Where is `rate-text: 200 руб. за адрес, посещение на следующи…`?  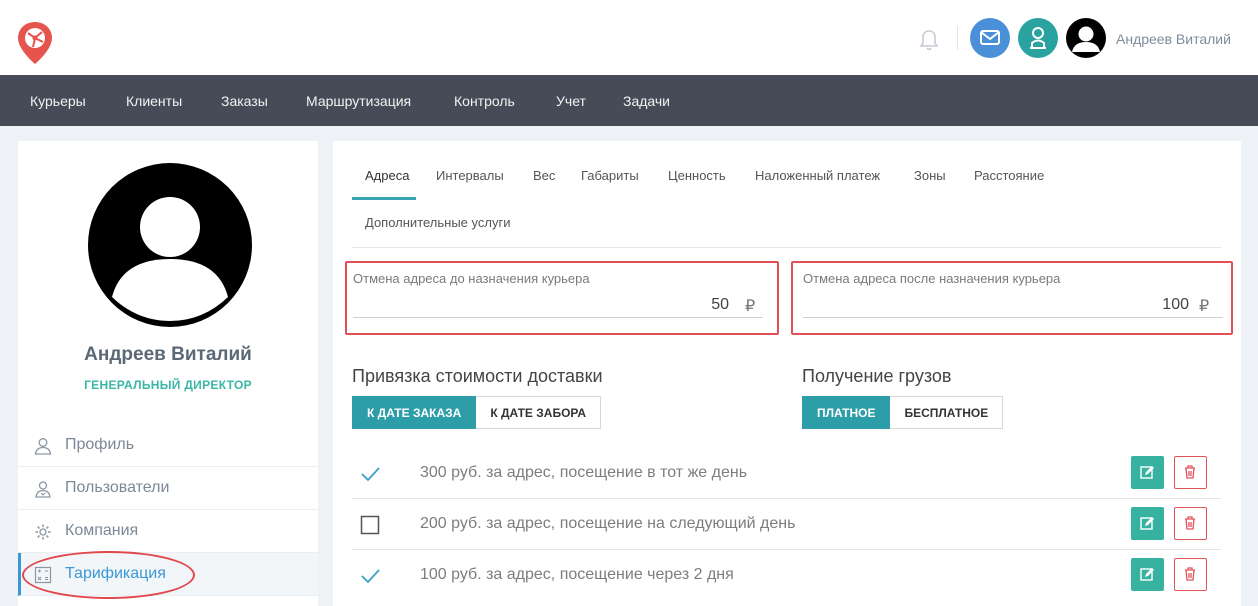
rate-text: 200 руб. за адрес, посещение на следующи… is located at coordinates (608, 523).